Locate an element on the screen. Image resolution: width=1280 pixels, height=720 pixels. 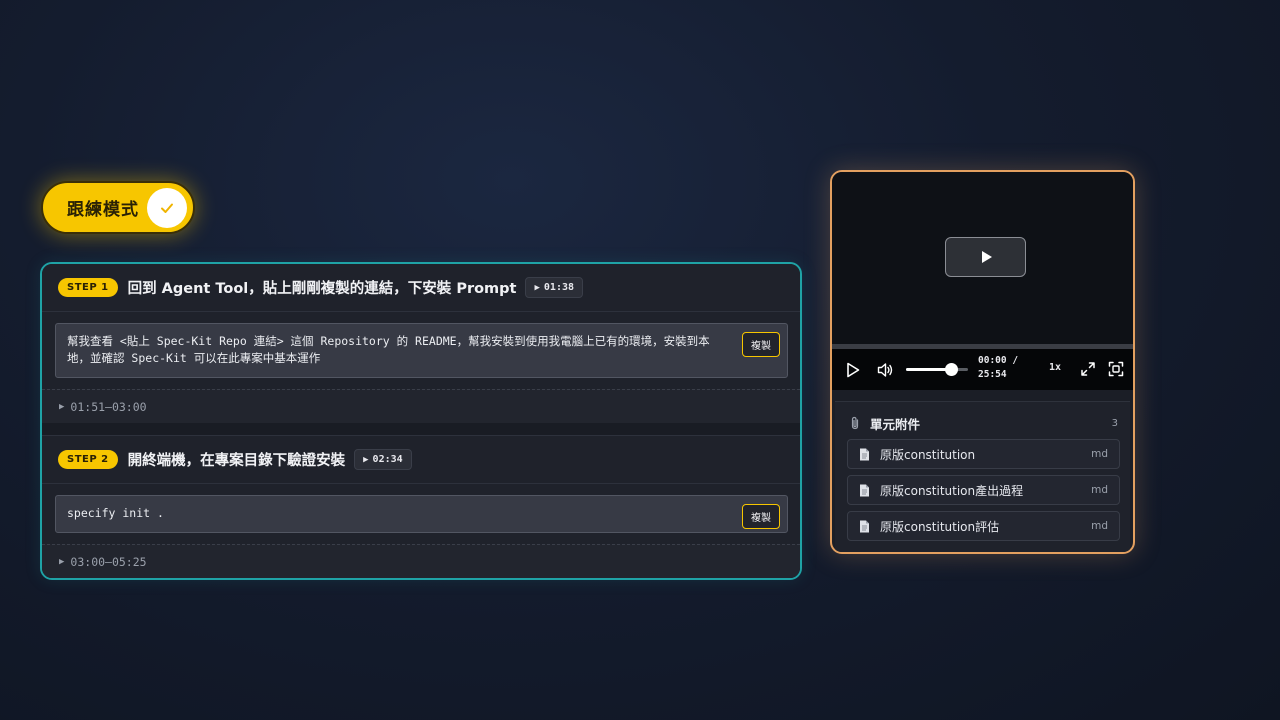
time-range-toggle: ▶ 03:00–05:25 is located at coordinates (421, 561).